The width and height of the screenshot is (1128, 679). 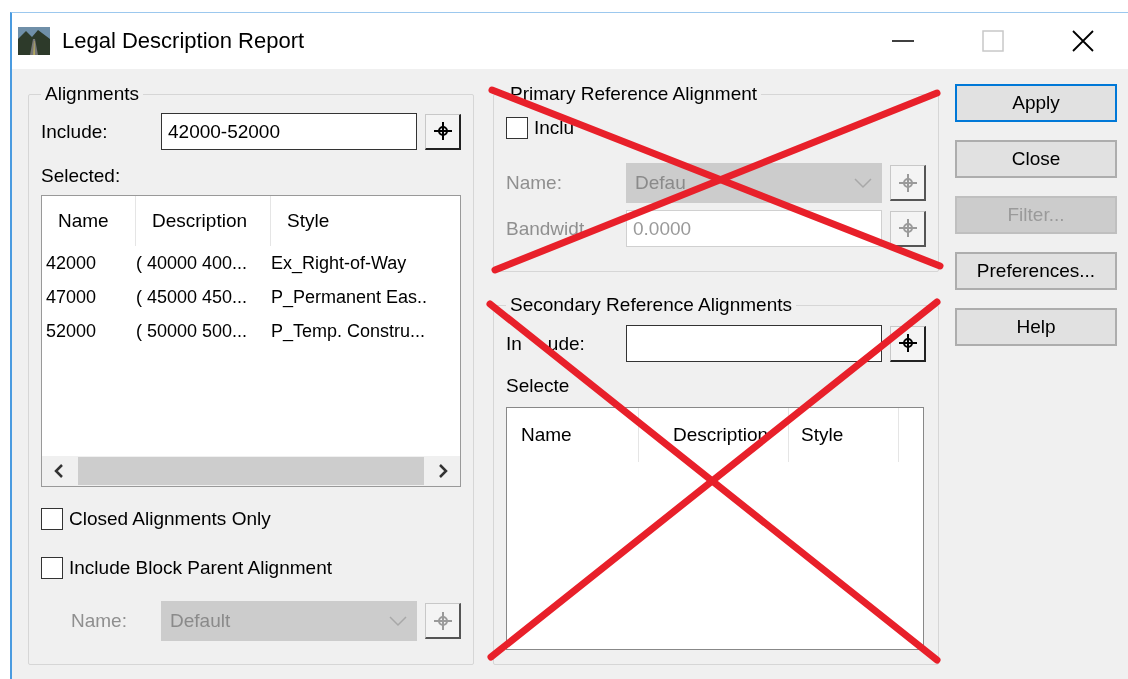 I want to click on window-title: Legal Description Report, so click(x=184, y=41).